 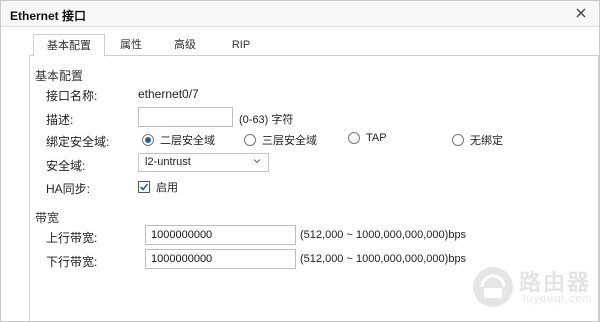 I want to click on tab-properties: 属性, so click(x=131, y=45).